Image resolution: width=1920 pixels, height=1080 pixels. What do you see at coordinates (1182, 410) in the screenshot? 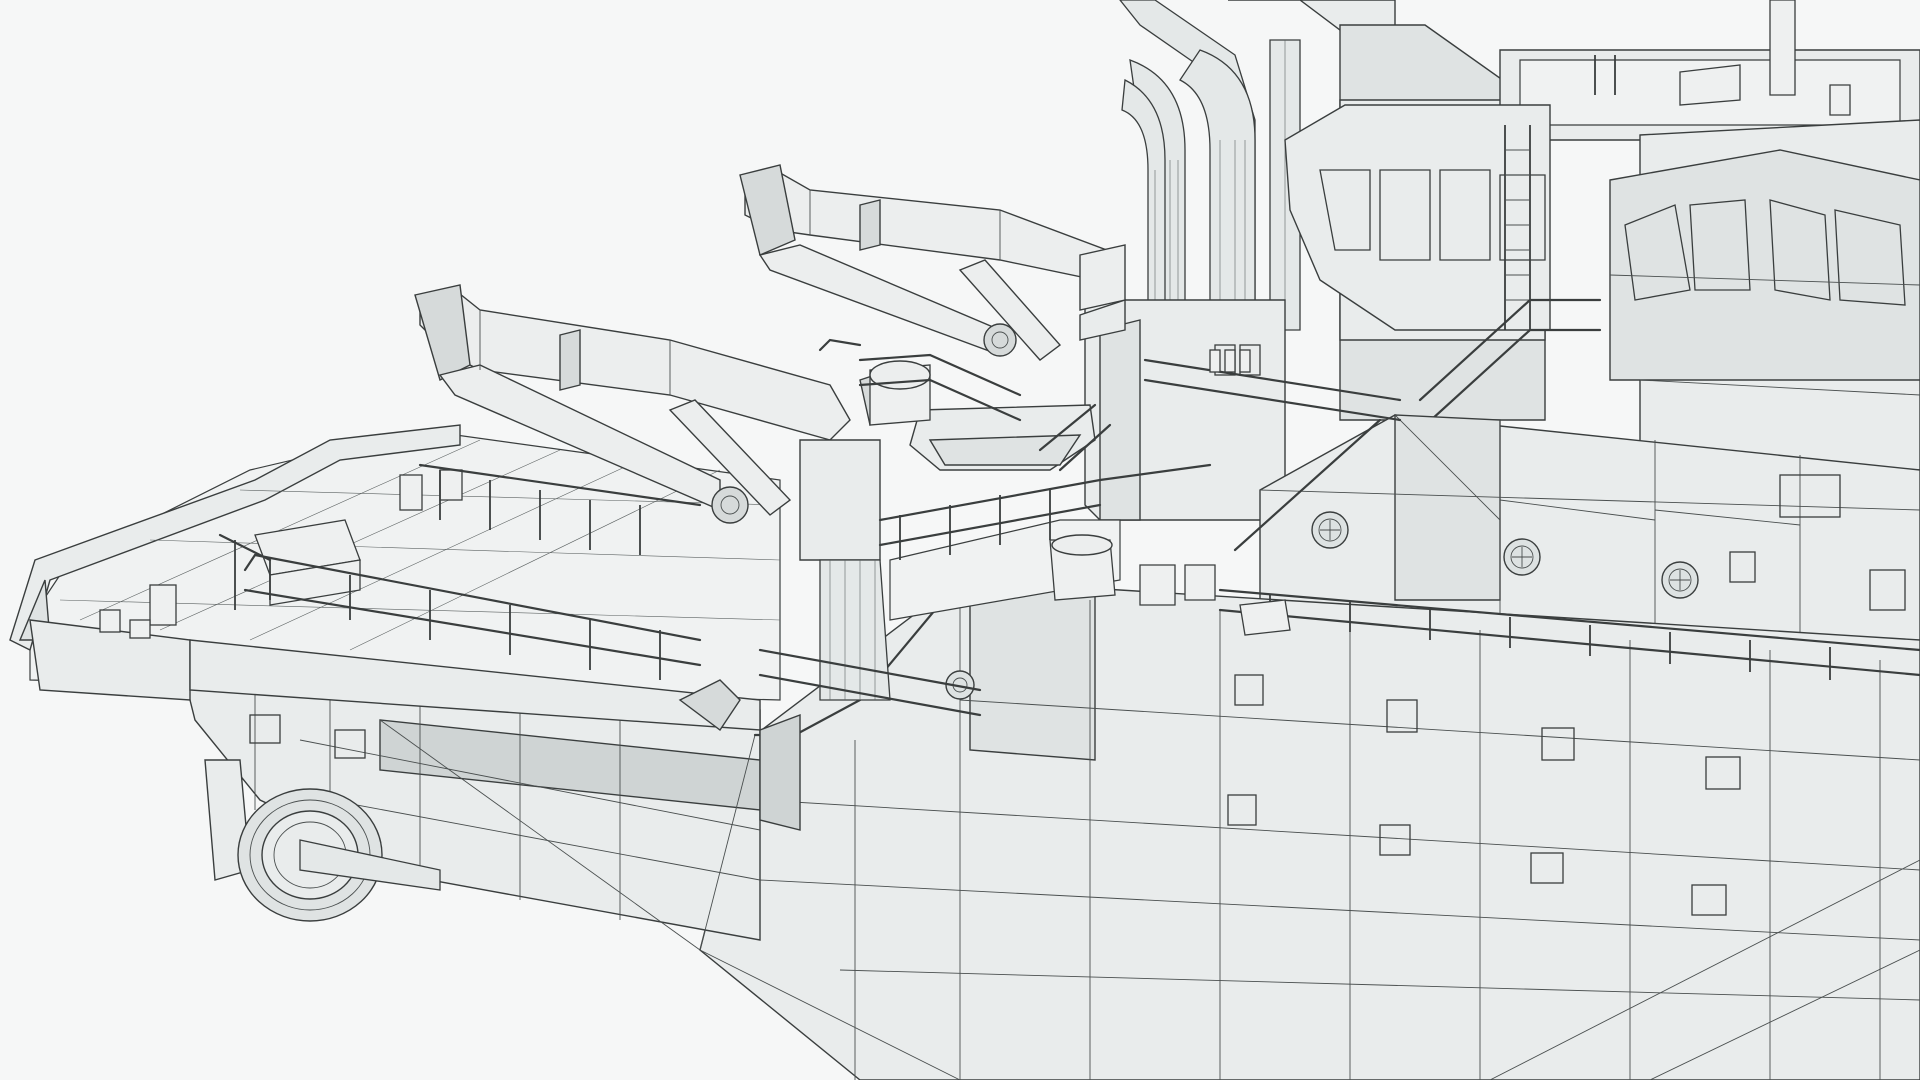
I see `mid-deckhouse` at bounding box center [1182, 410].